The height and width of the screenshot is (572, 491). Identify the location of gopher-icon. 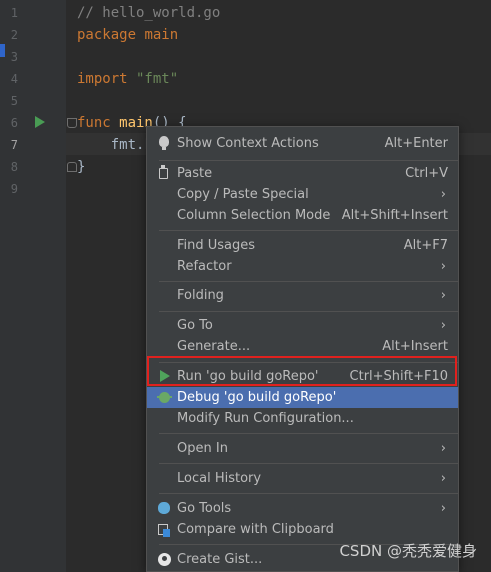
(164, 508).